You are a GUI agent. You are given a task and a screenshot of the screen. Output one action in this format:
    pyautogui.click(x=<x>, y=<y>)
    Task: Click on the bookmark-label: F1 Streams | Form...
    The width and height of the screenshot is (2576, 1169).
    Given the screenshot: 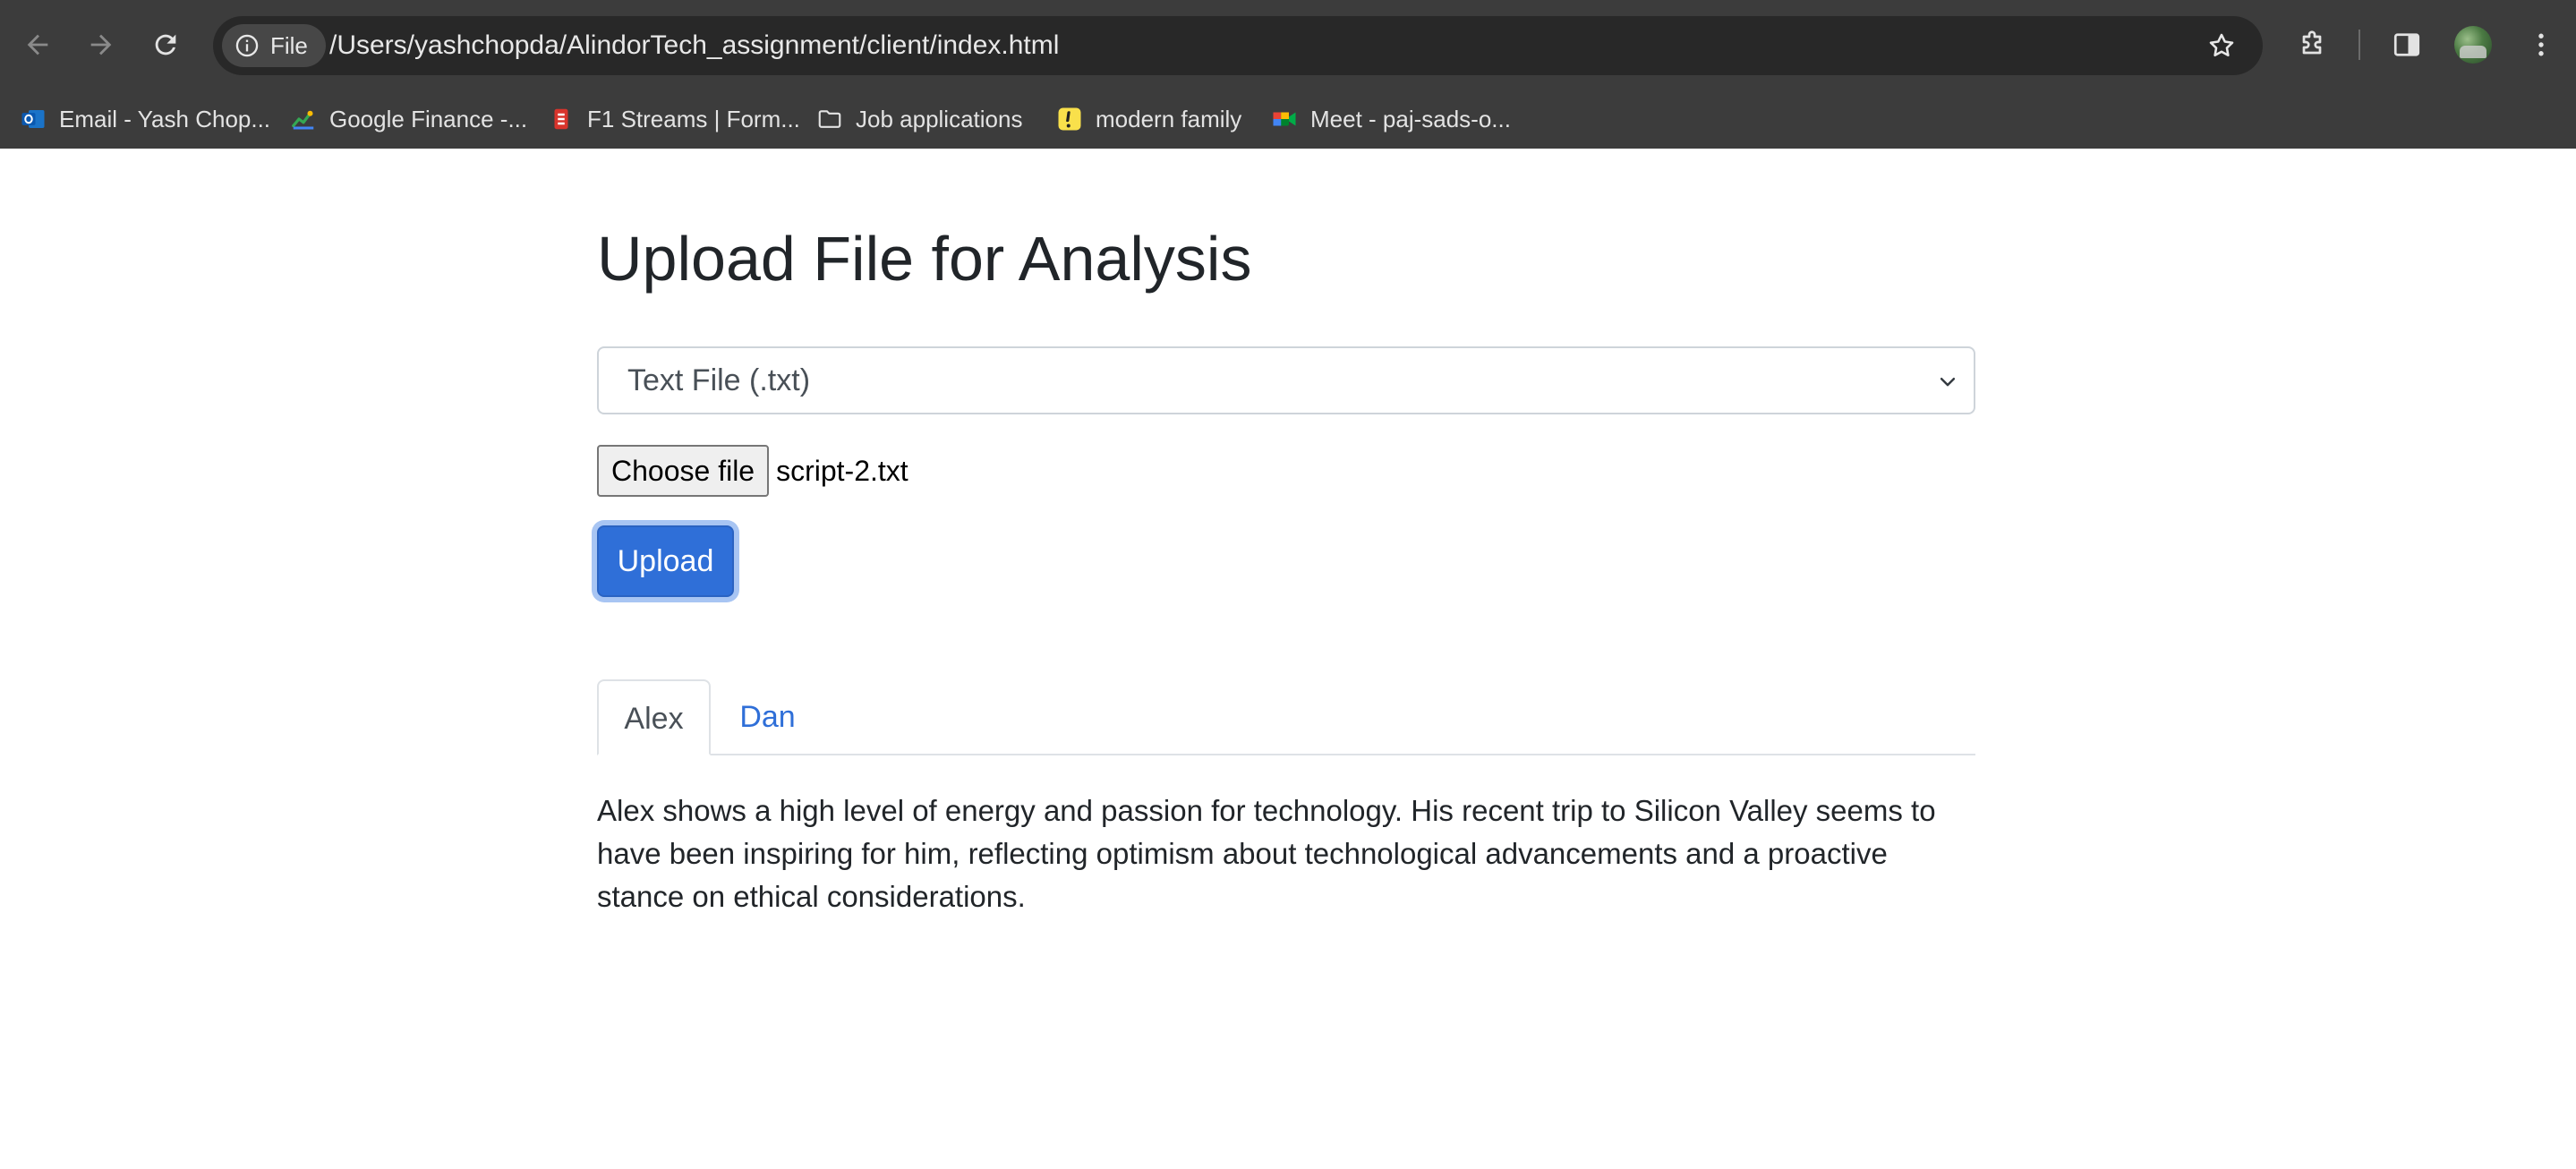 What is the action you would take?
    pyautogui.click(x=693, y=118)
    